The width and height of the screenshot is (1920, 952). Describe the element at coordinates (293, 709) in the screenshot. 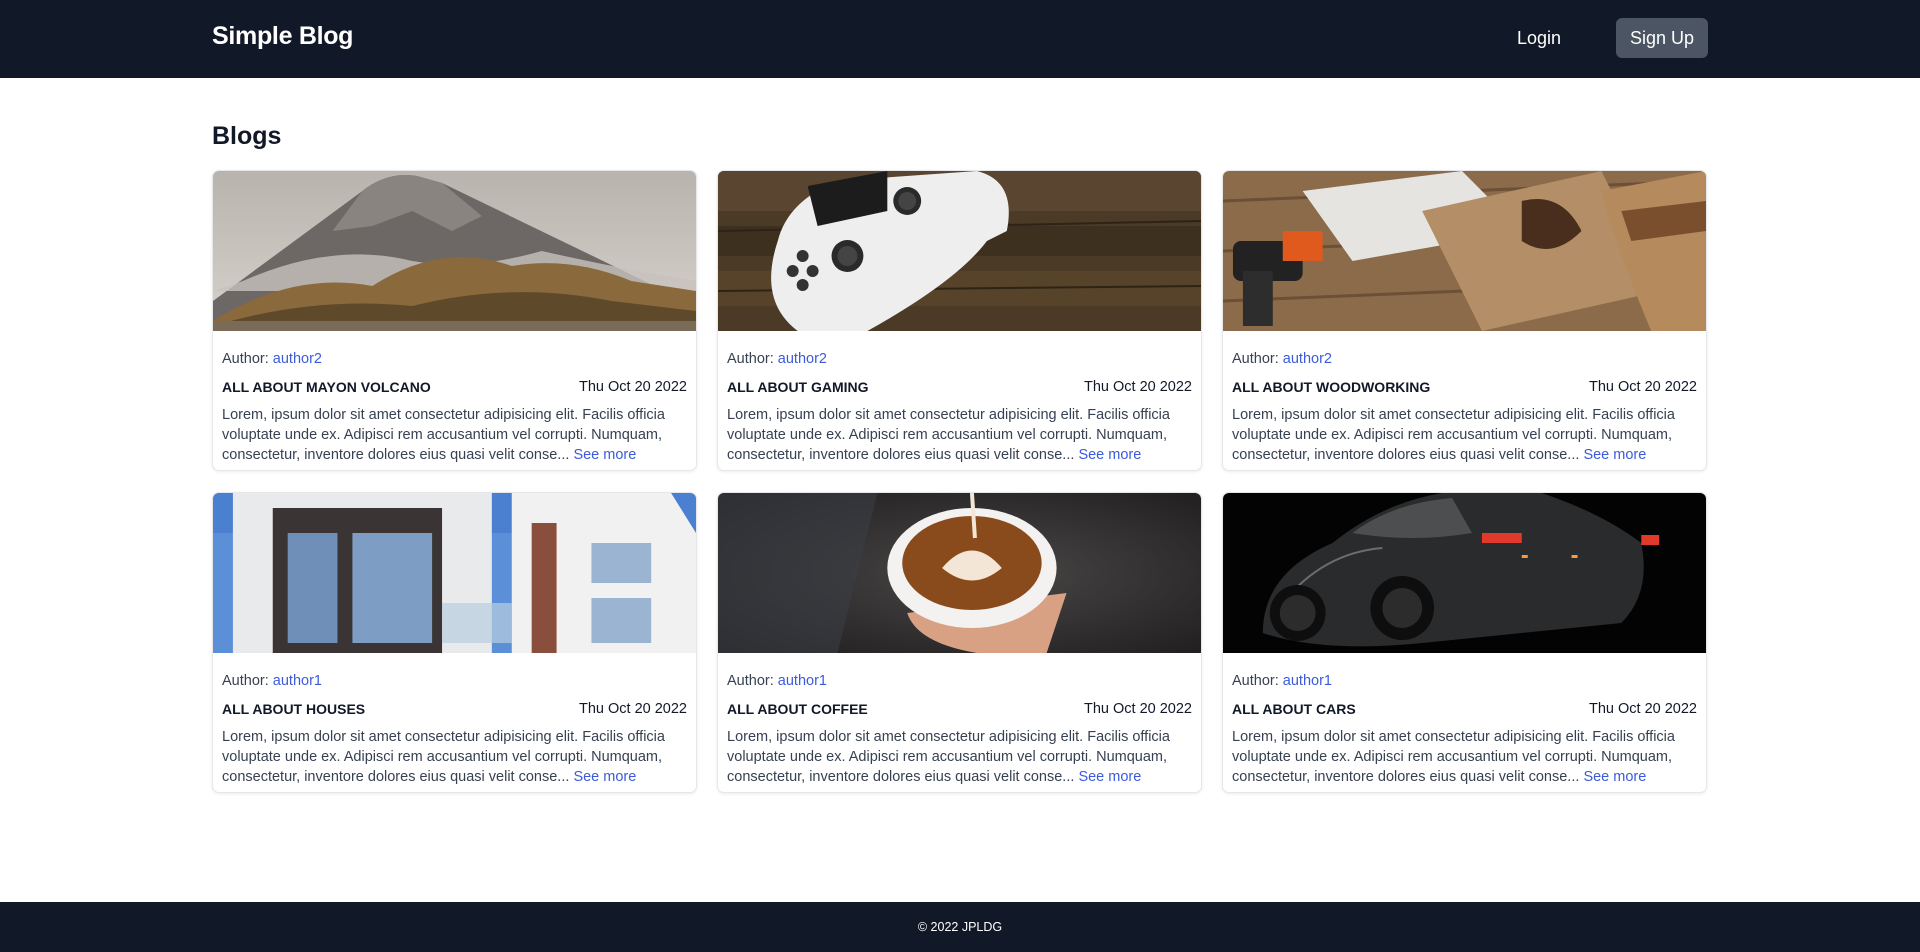

I see `blog-title: ALL ABOUT HOUSES` at that location.